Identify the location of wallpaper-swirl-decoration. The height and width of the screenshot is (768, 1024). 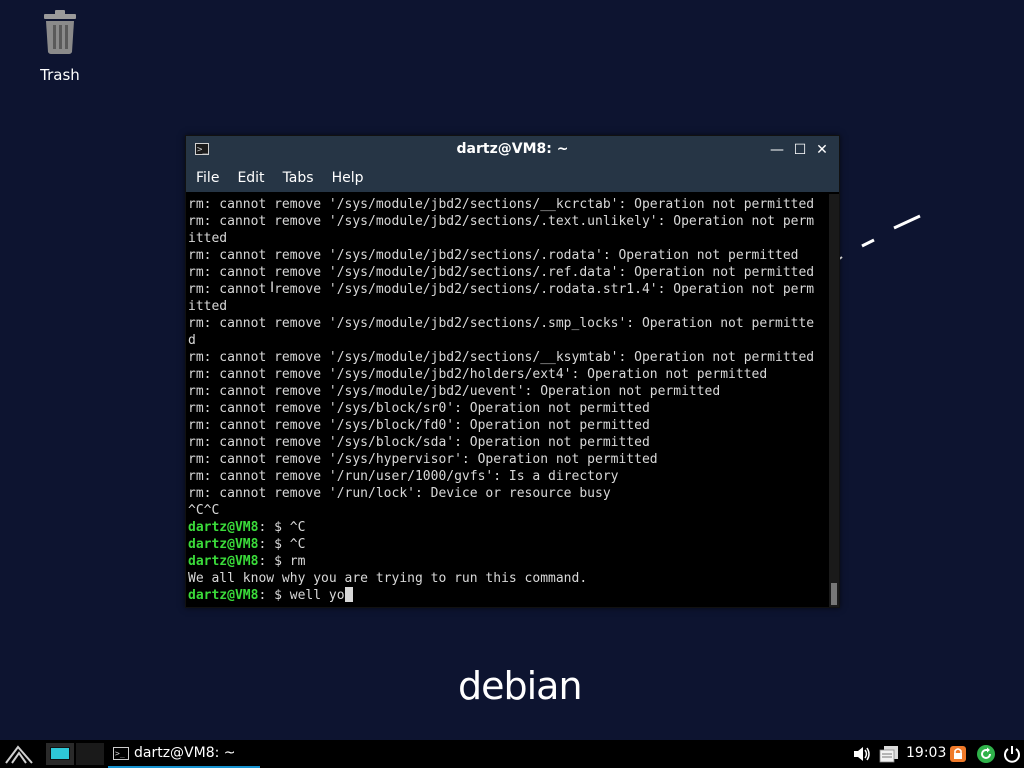
(879, 237).